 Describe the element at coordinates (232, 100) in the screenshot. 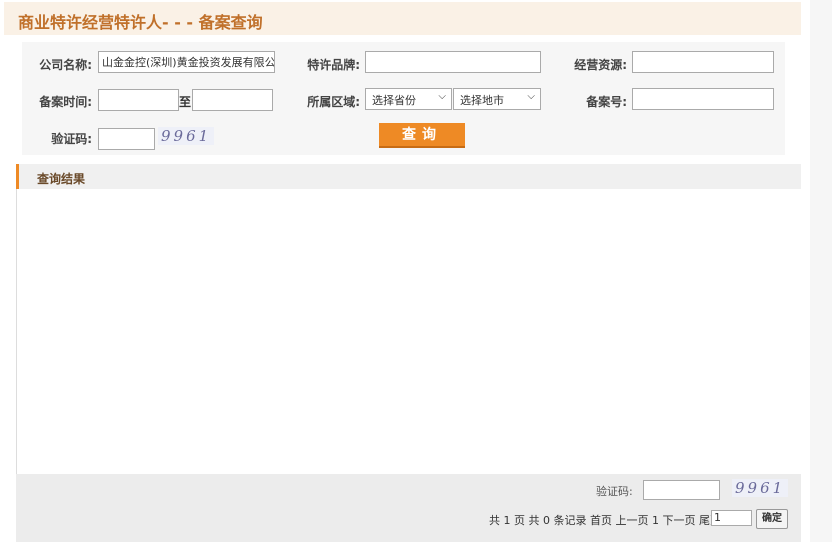

I see `date-to-input` at that location.